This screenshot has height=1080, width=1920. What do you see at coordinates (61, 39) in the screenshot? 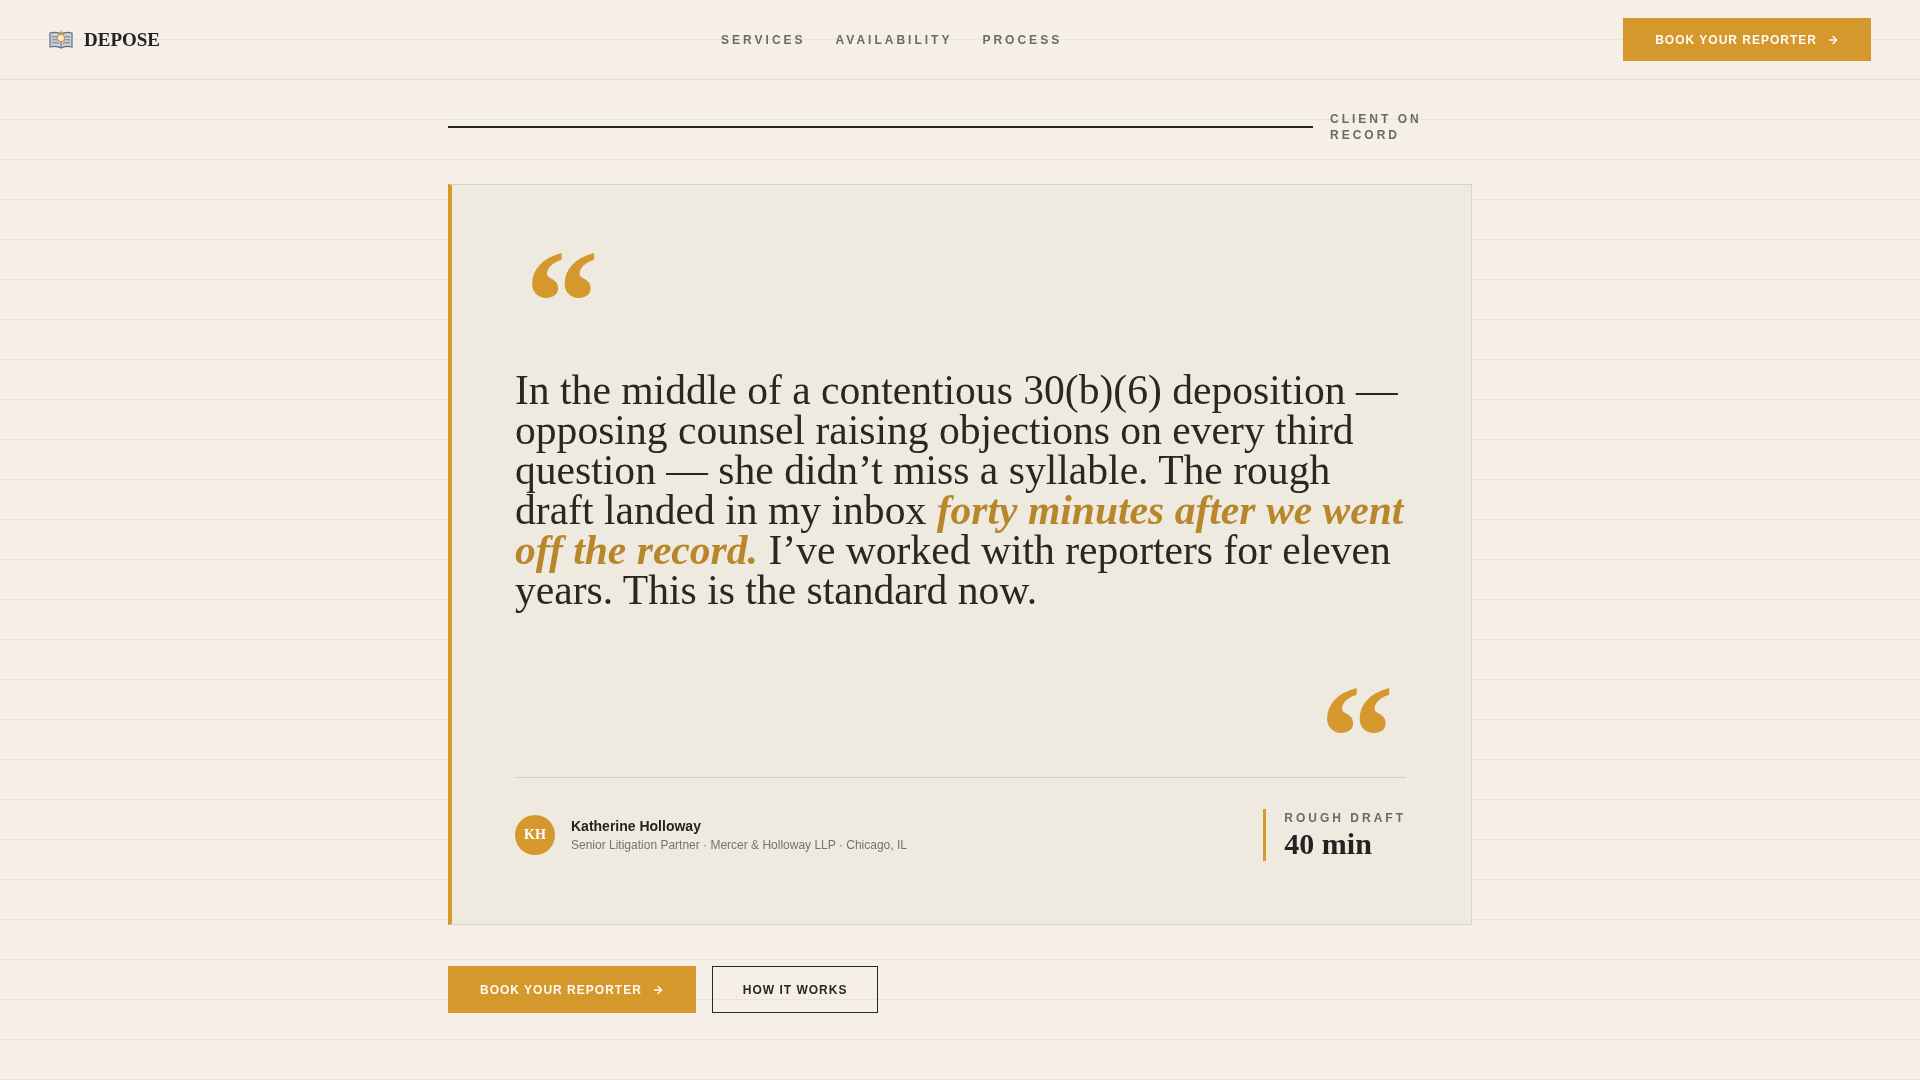
I see `open-book-icon` at bounding box center [61, 39].